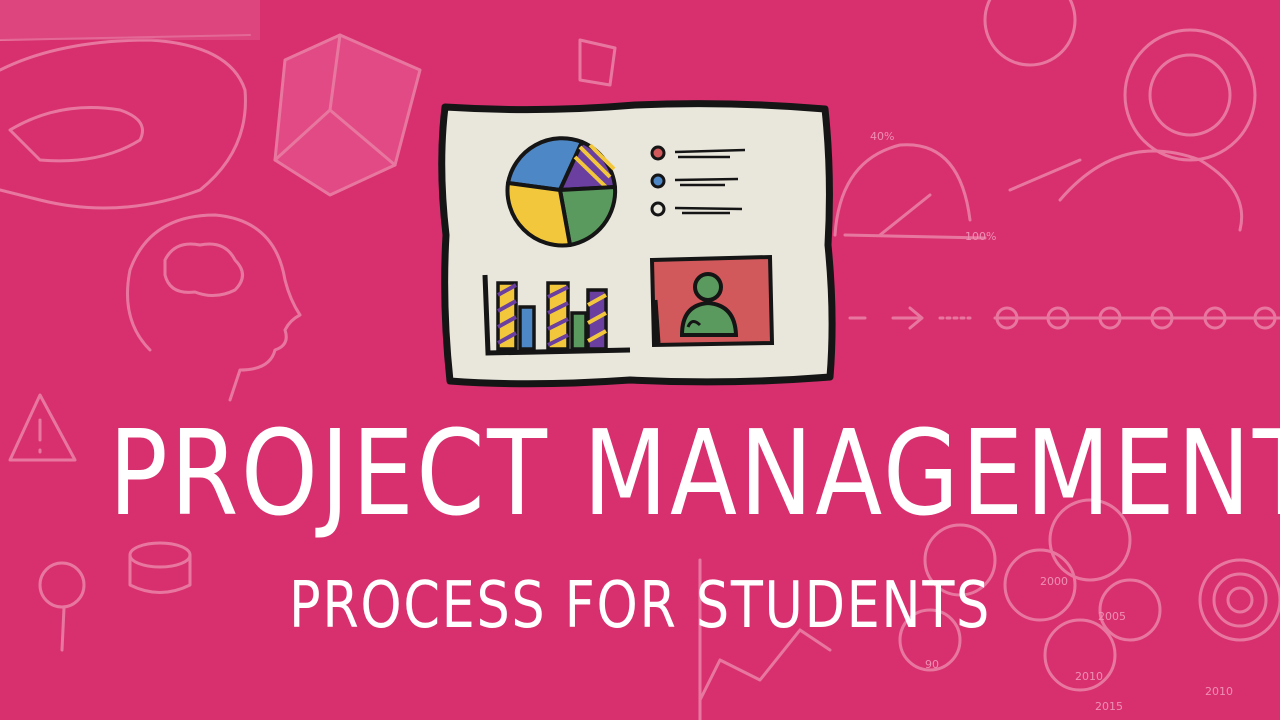  Describe the element at coordinates (1120, 116) in the screenshot. I see `speedometer-icon` at that location.